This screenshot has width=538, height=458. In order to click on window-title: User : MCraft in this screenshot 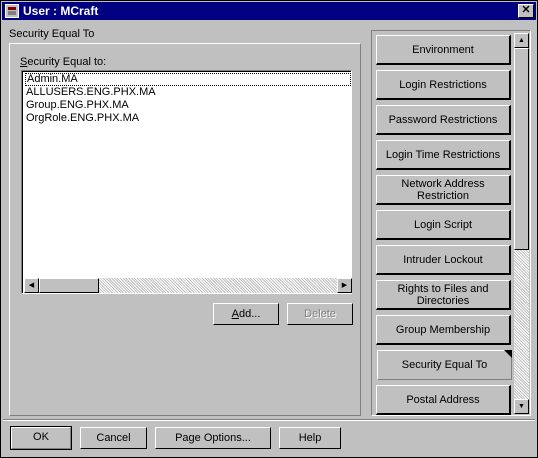, I will do `click(61, 11)`.